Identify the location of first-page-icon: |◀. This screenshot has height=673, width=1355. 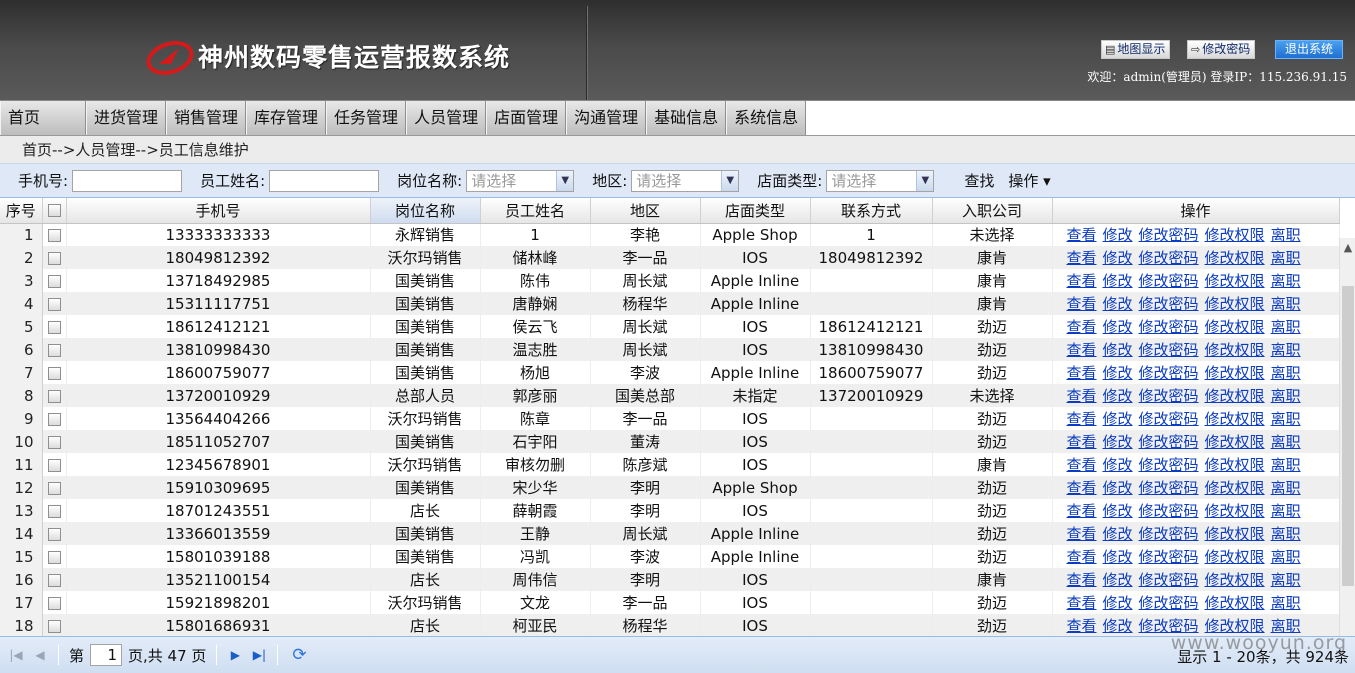
(16, 655).